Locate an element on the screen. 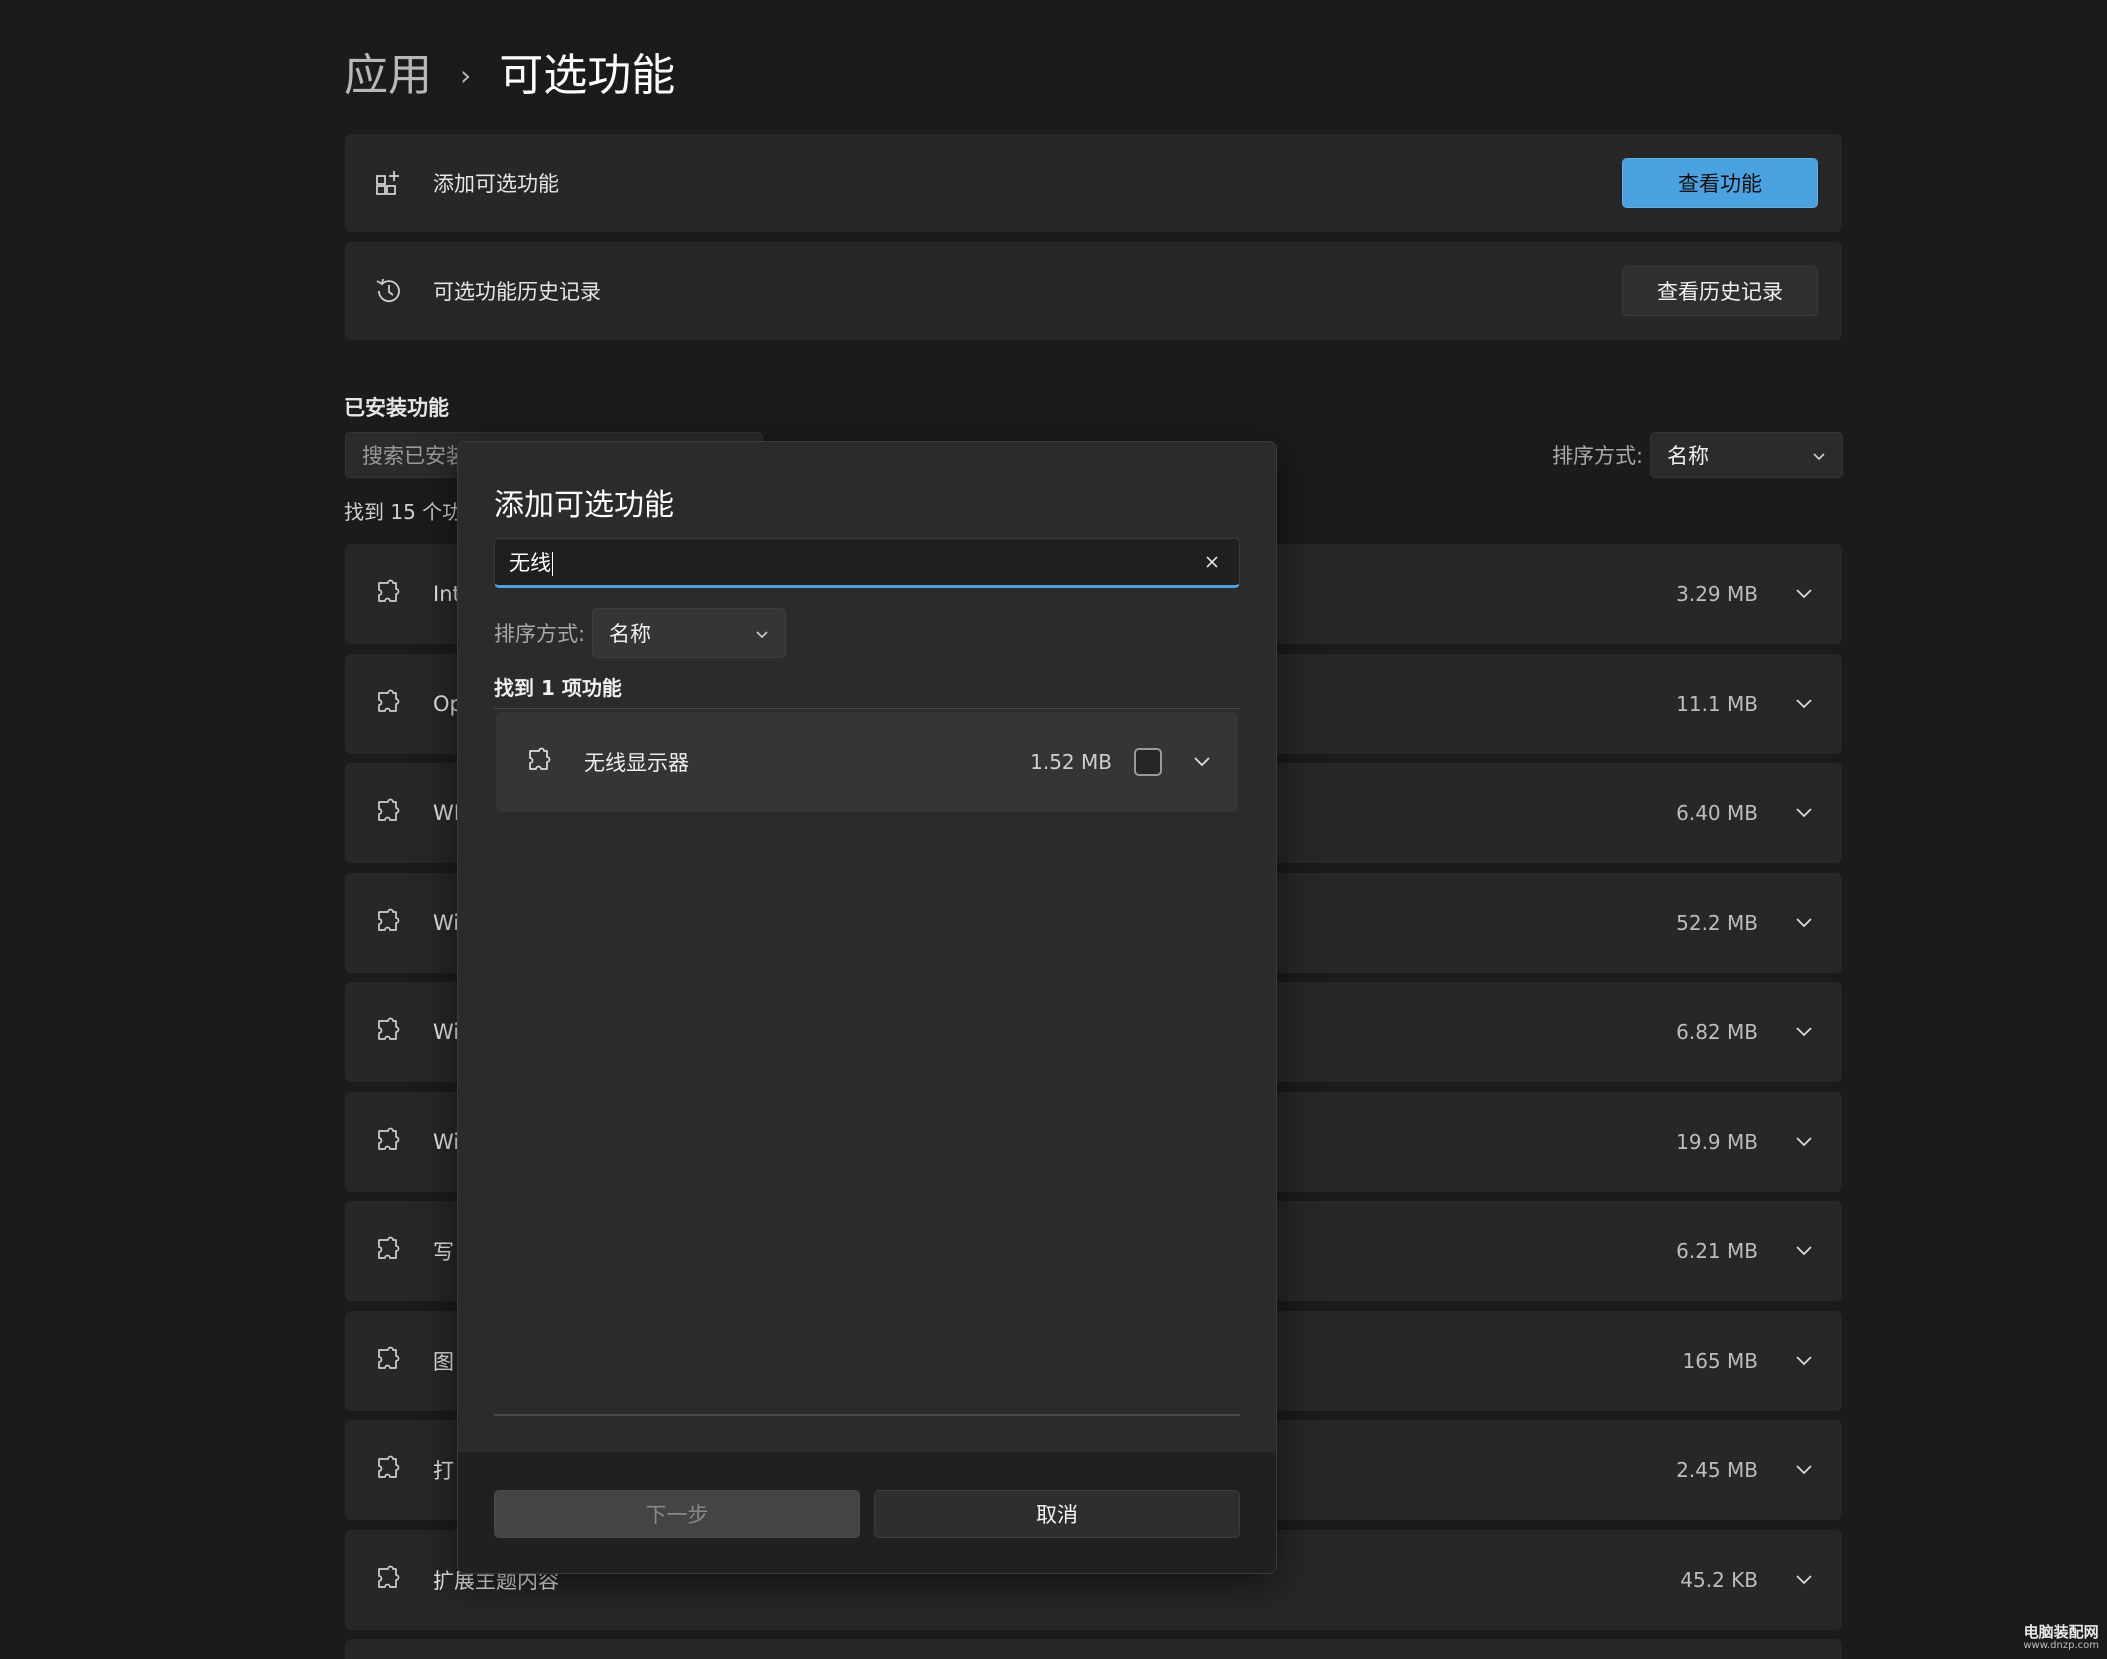  watermark-main: 电脑装配网 is located at coordinates (2061, 1631).